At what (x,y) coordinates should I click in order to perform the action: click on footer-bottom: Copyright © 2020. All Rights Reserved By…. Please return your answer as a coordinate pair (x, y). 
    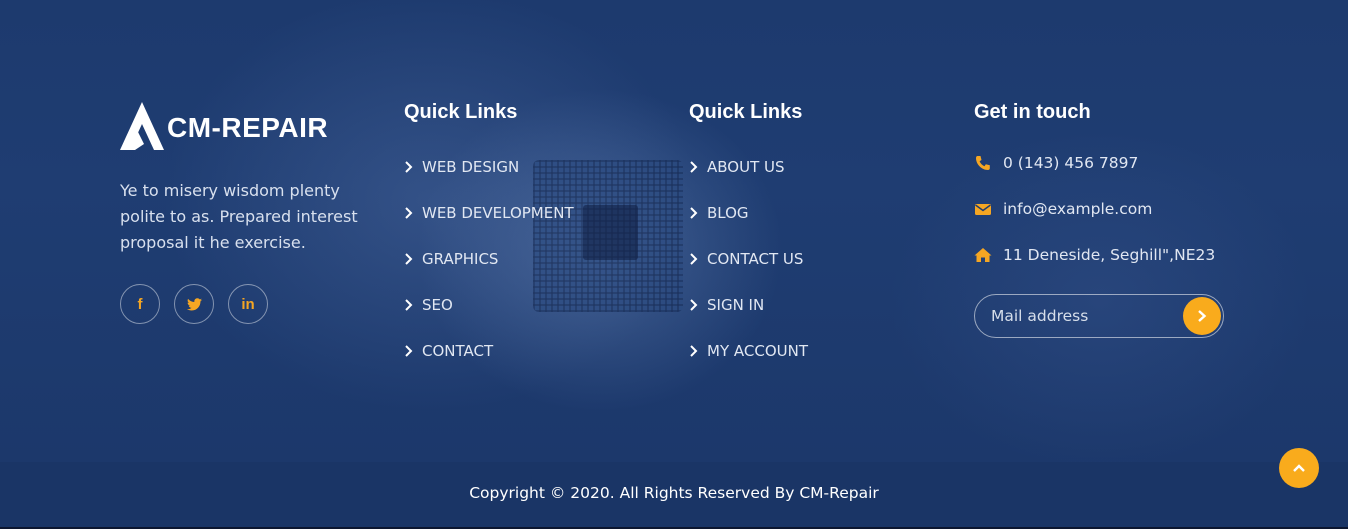
    Looking at the image, I should click on (674, 495).